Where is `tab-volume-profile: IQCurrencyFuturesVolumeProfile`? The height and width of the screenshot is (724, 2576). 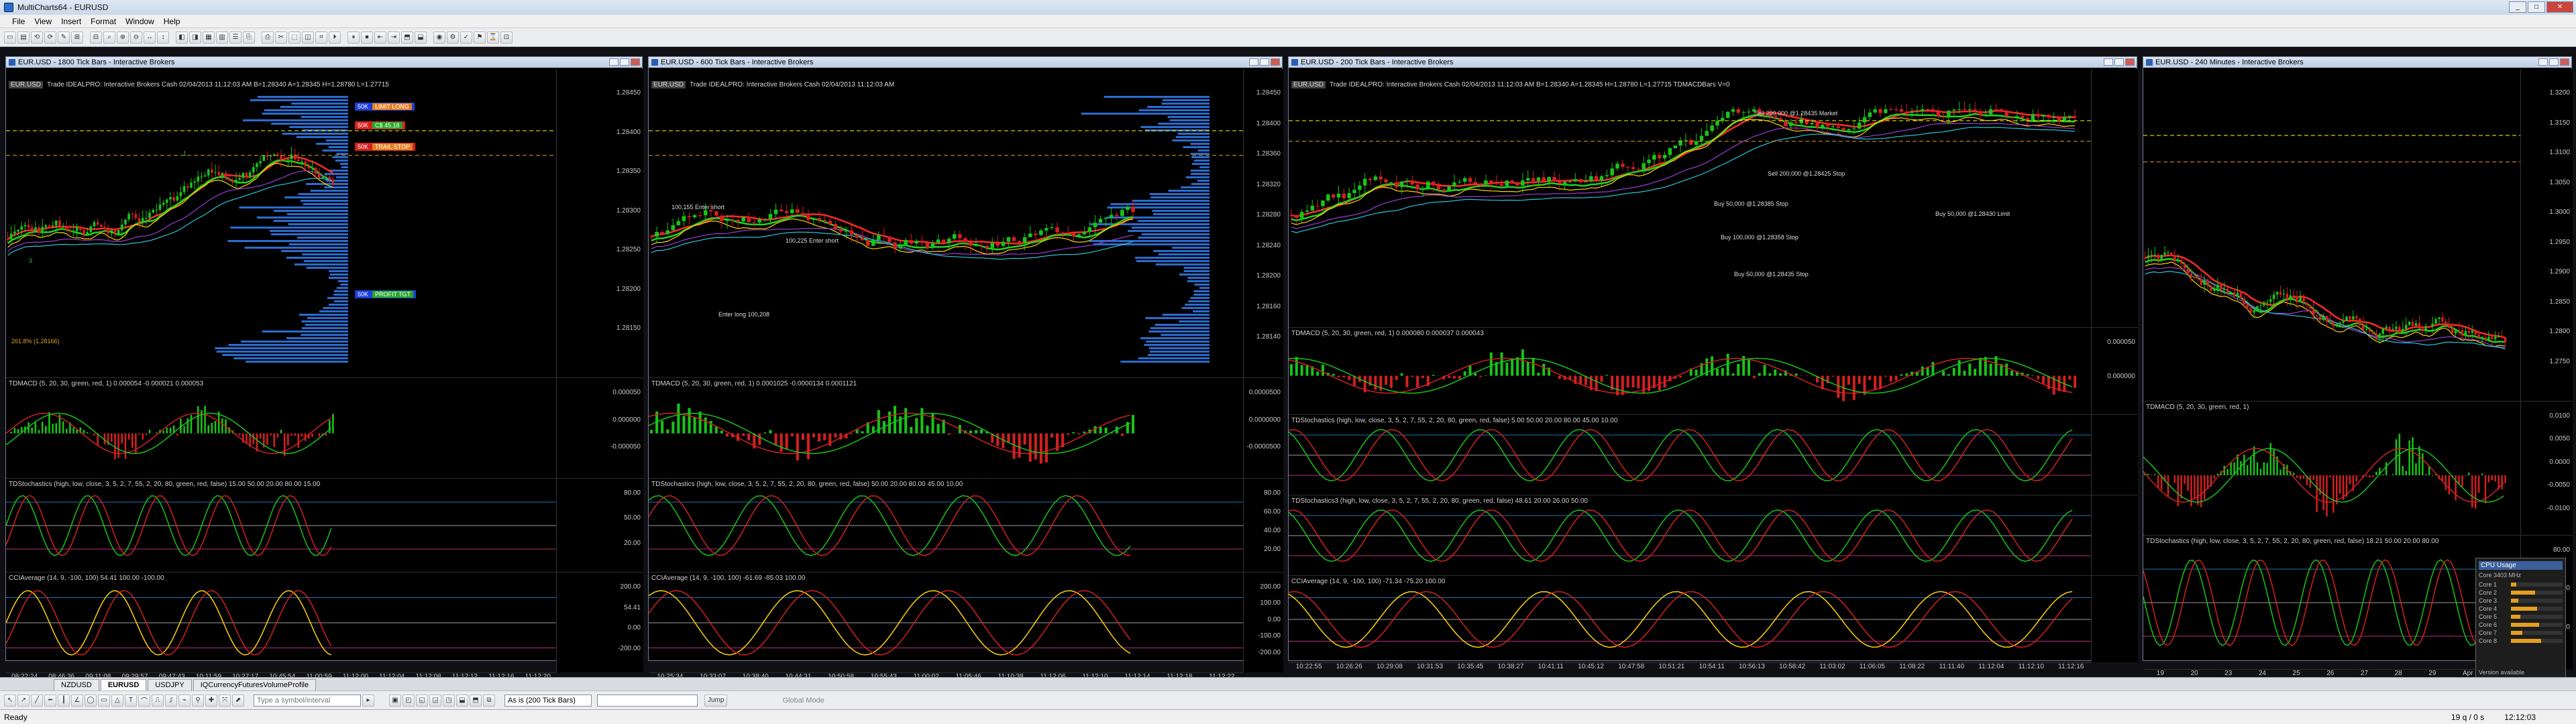 tab-volume-profile: IQCurrencyFuturesVolumeProfile is located at coordinates (255, 684).